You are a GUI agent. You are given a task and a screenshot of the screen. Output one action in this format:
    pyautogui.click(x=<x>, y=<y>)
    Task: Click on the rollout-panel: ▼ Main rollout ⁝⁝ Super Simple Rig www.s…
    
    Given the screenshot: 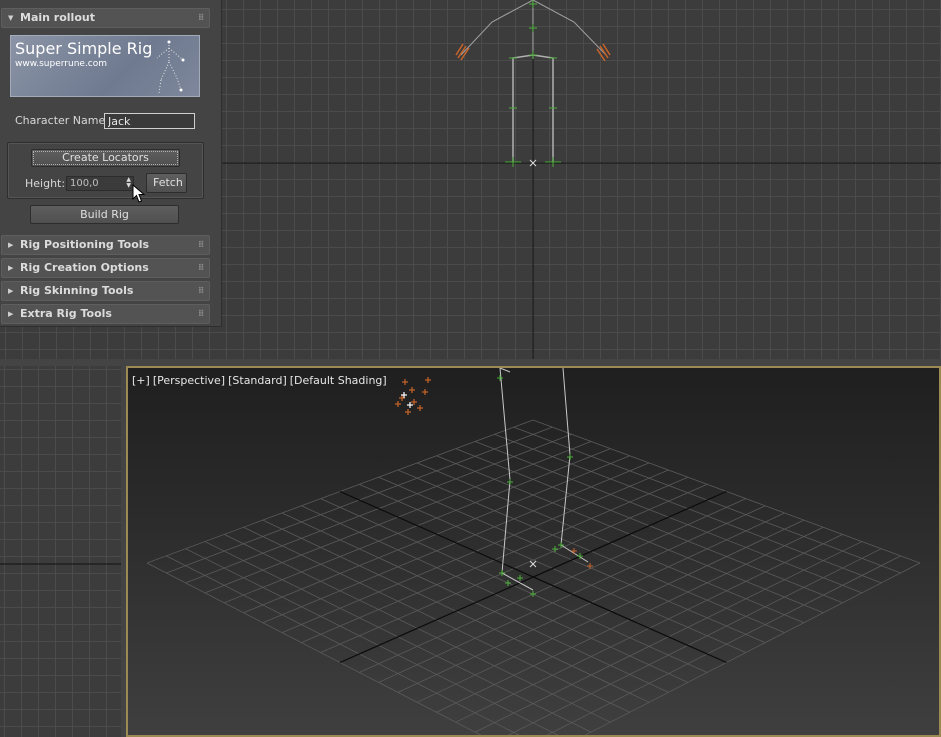 What is the action you would take?
    pyautogui.click(x=111, y=163)
    